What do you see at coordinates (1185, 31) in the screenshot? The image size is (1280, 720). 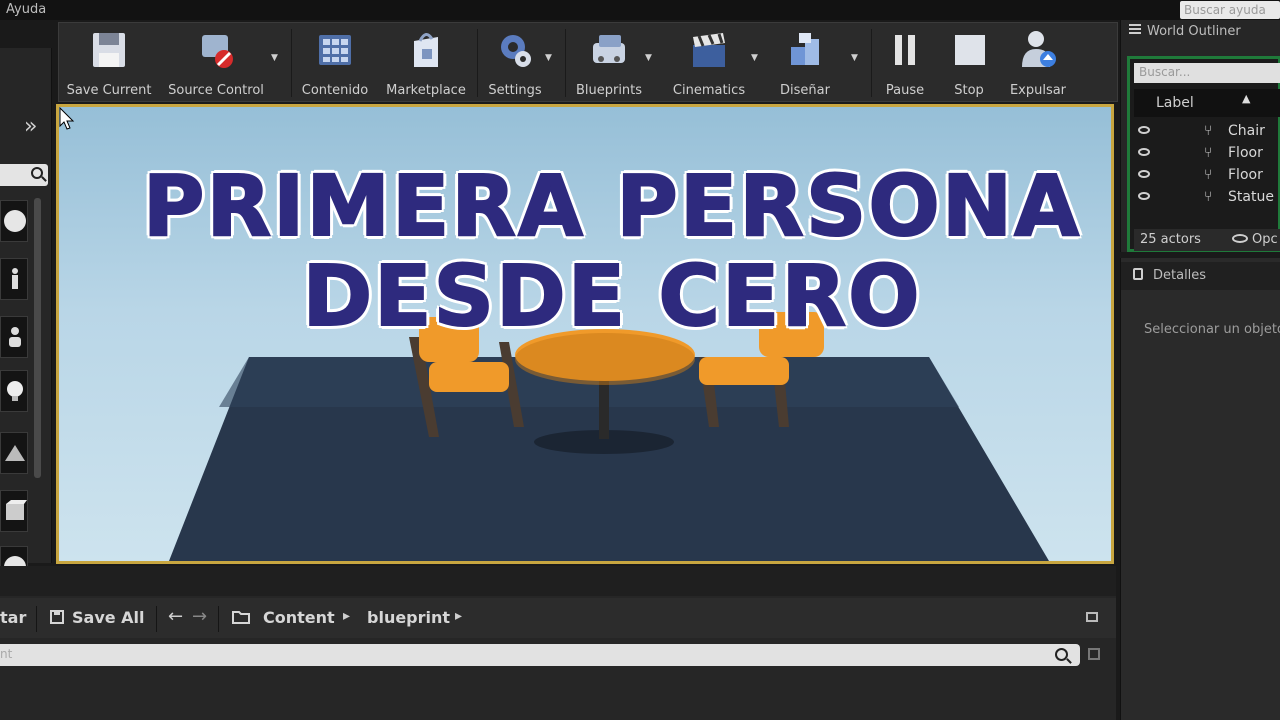 I see `world-outliner-tab: World Outliner` at bounding box center [1185, 31].